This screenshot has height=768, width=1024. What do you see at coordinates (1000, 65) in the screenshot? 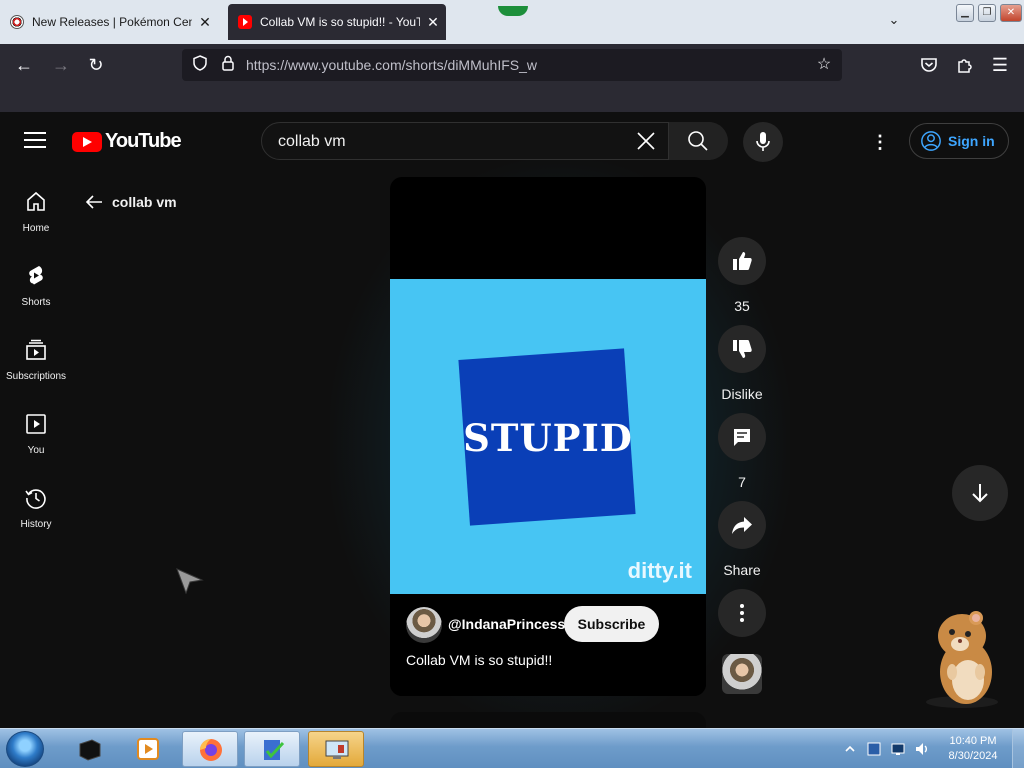
I see `app-menu-icon: ☰` at bounding box center [1000, 65].